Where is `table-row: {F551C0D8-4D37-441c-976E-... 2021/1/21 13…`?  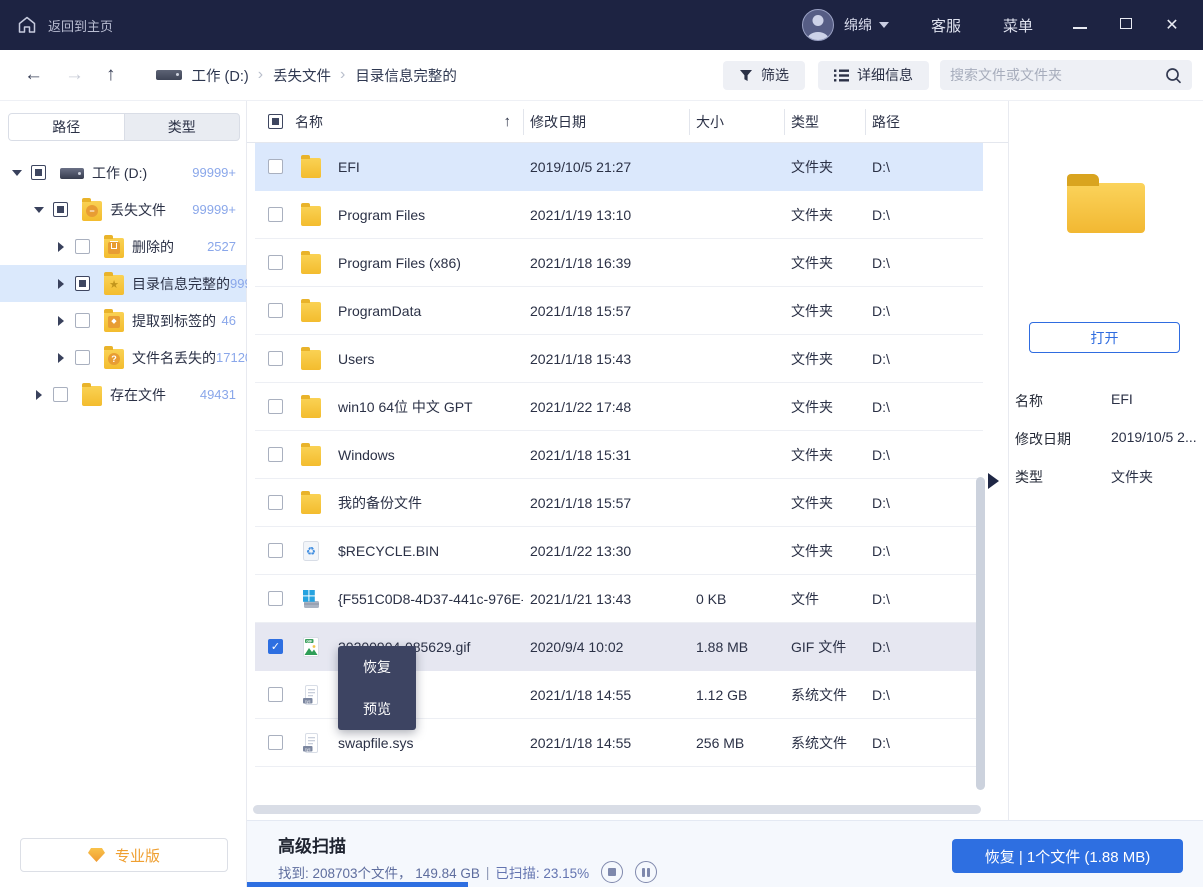
table-row: {F551C0D8-4D37-441c-976E-... 2021/1/21 13… is located at coordinates (619, 599).